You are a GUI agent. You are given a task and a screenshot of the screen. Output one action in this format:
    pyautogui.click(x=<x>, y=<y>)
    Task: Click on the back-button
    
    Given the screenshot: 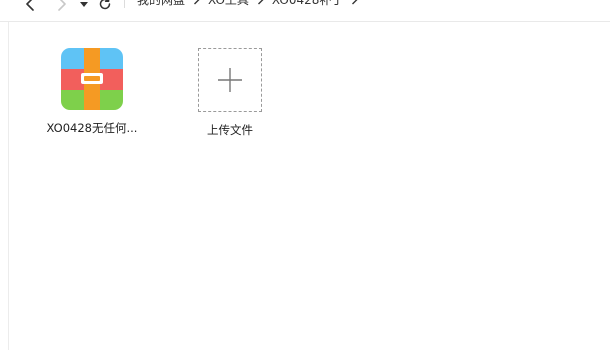 What is the action you would take?
    pyautogui.click(x=30, y=7)
    